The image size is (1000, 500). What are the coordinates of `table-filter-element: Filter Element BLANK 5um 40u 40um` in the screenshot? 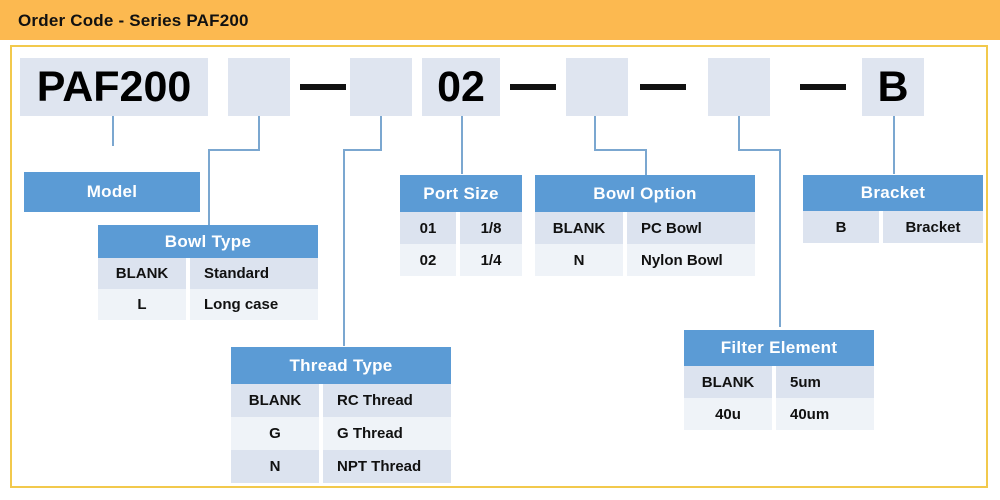 It's located at (779, 380).